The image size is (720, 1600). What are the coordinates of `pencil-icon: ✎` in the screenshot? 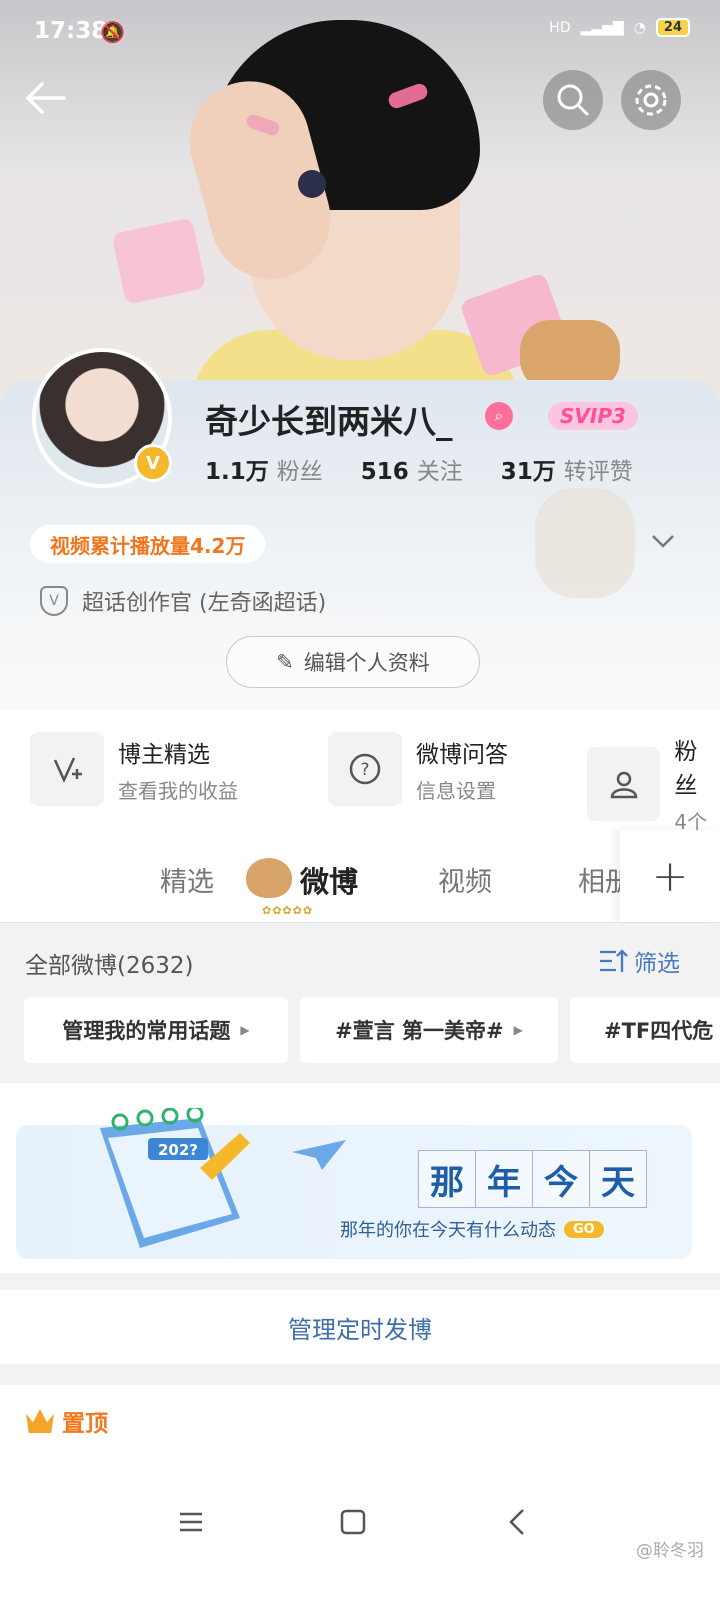 It's located at (285, 662).